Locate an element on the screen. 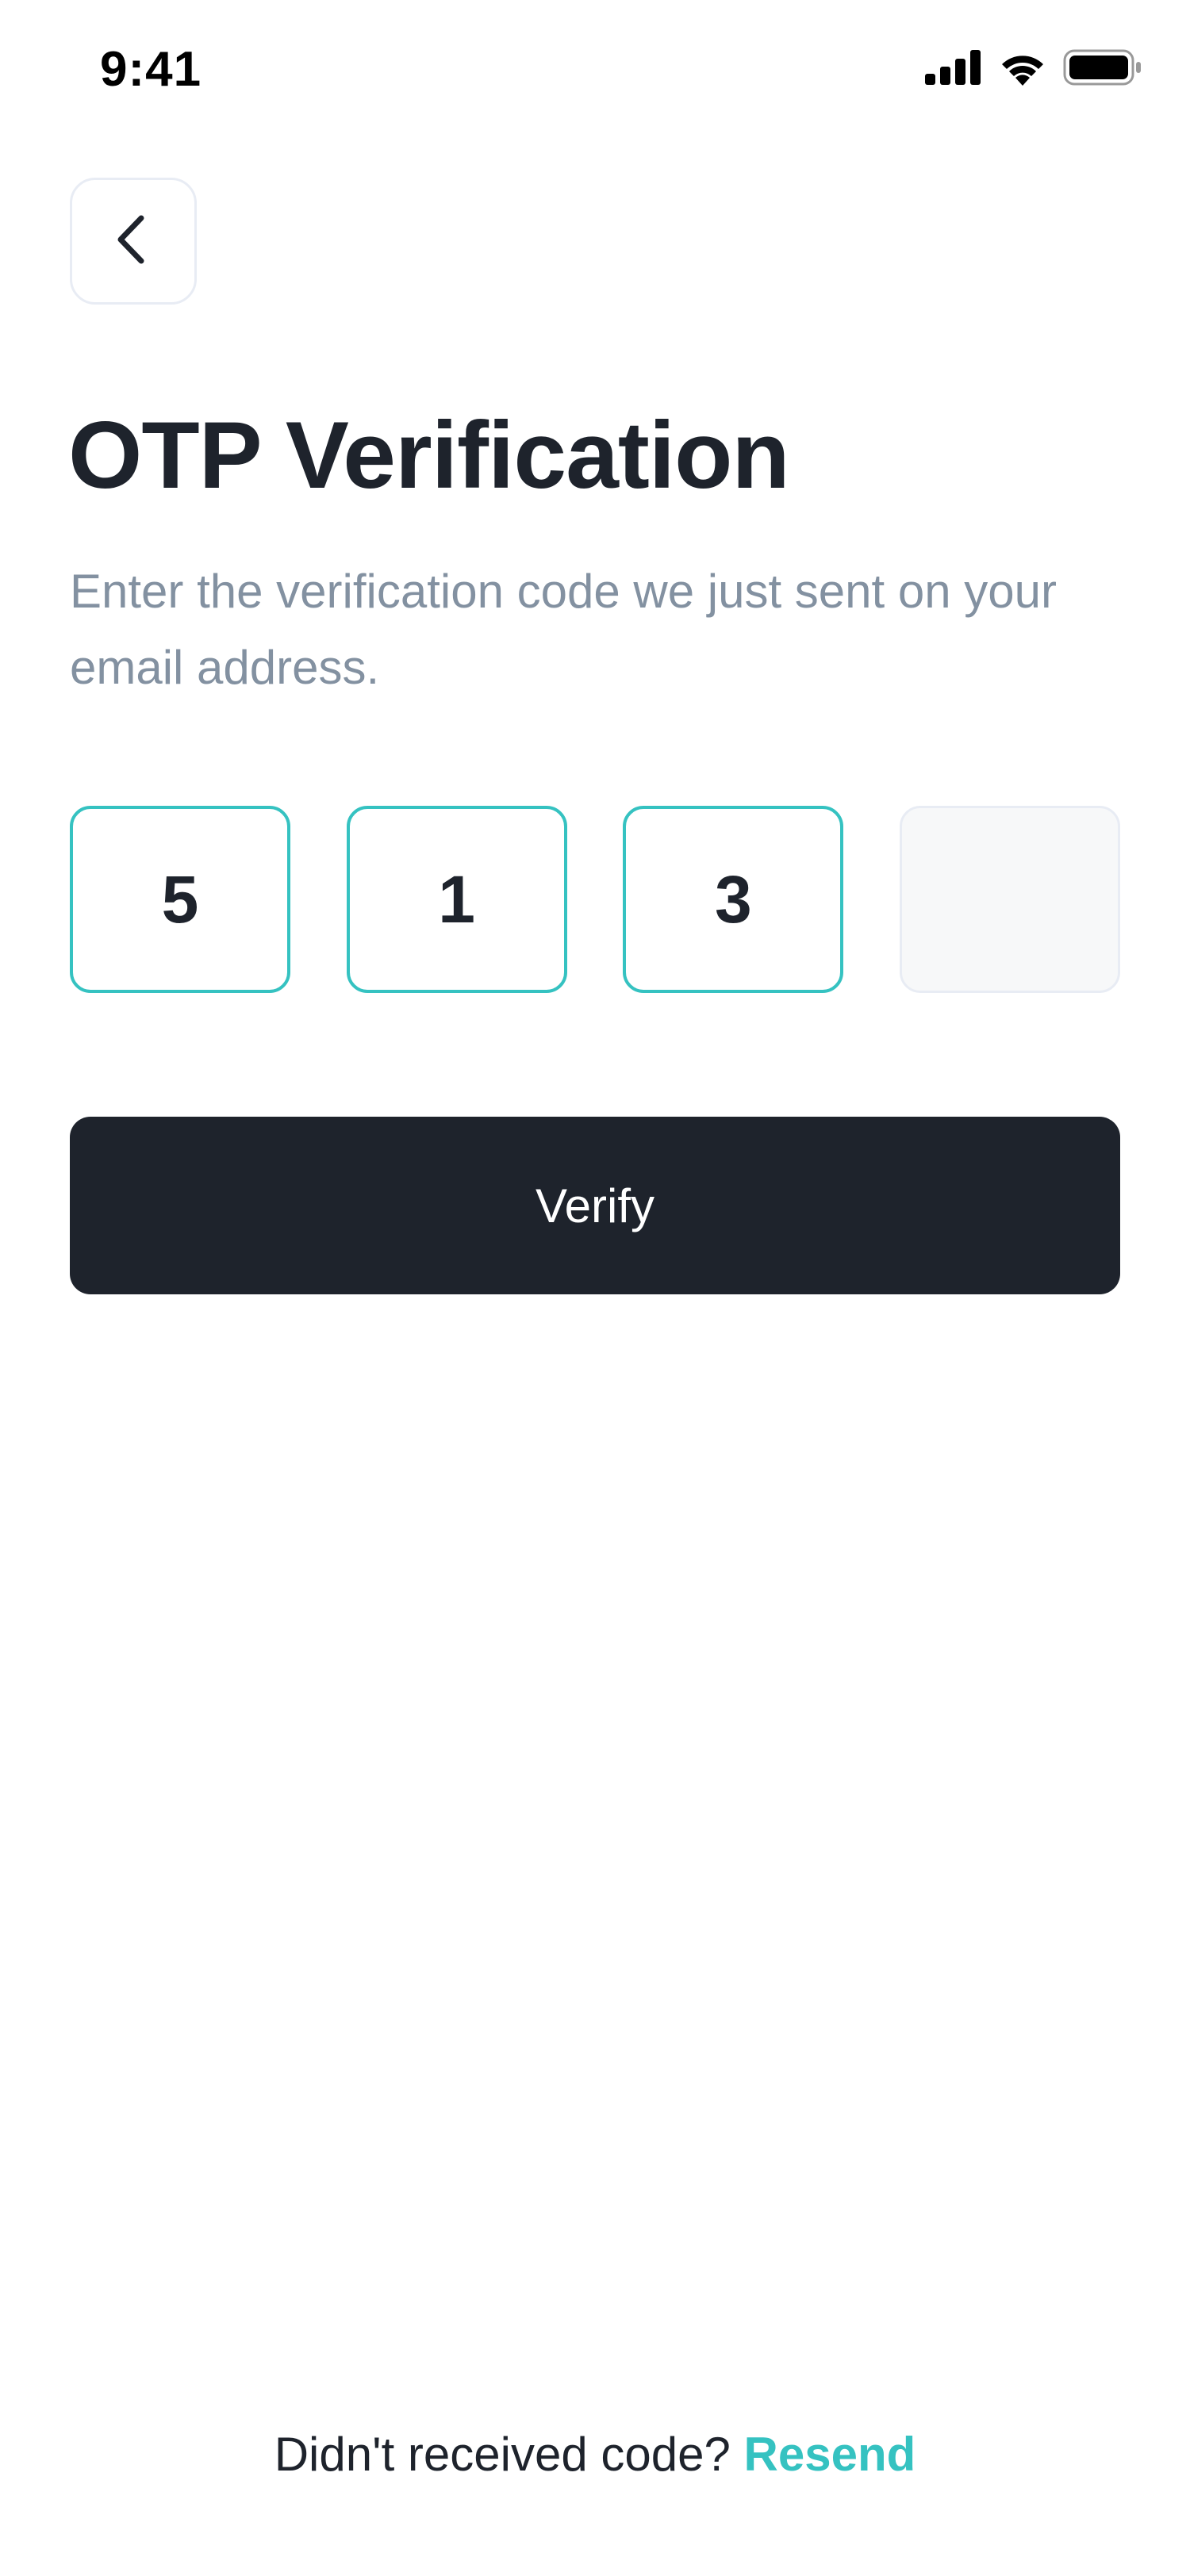 The height and width of the screenshot is (2576, 1190). otp-digit-3: 3 is located at coordinates (733, 899).